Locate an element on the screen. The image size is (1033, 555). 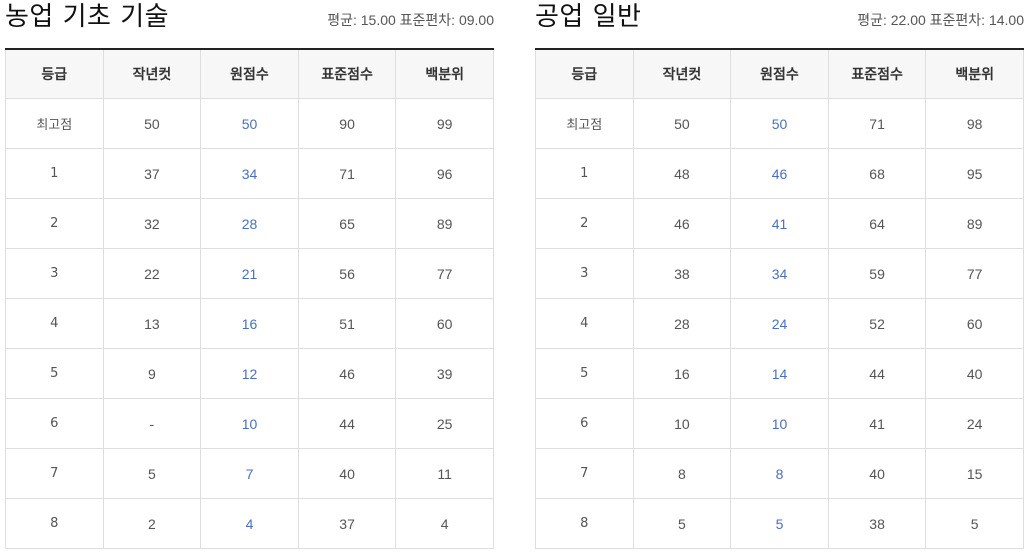
cell-grade: 2 is located at coordinates (584, 223).